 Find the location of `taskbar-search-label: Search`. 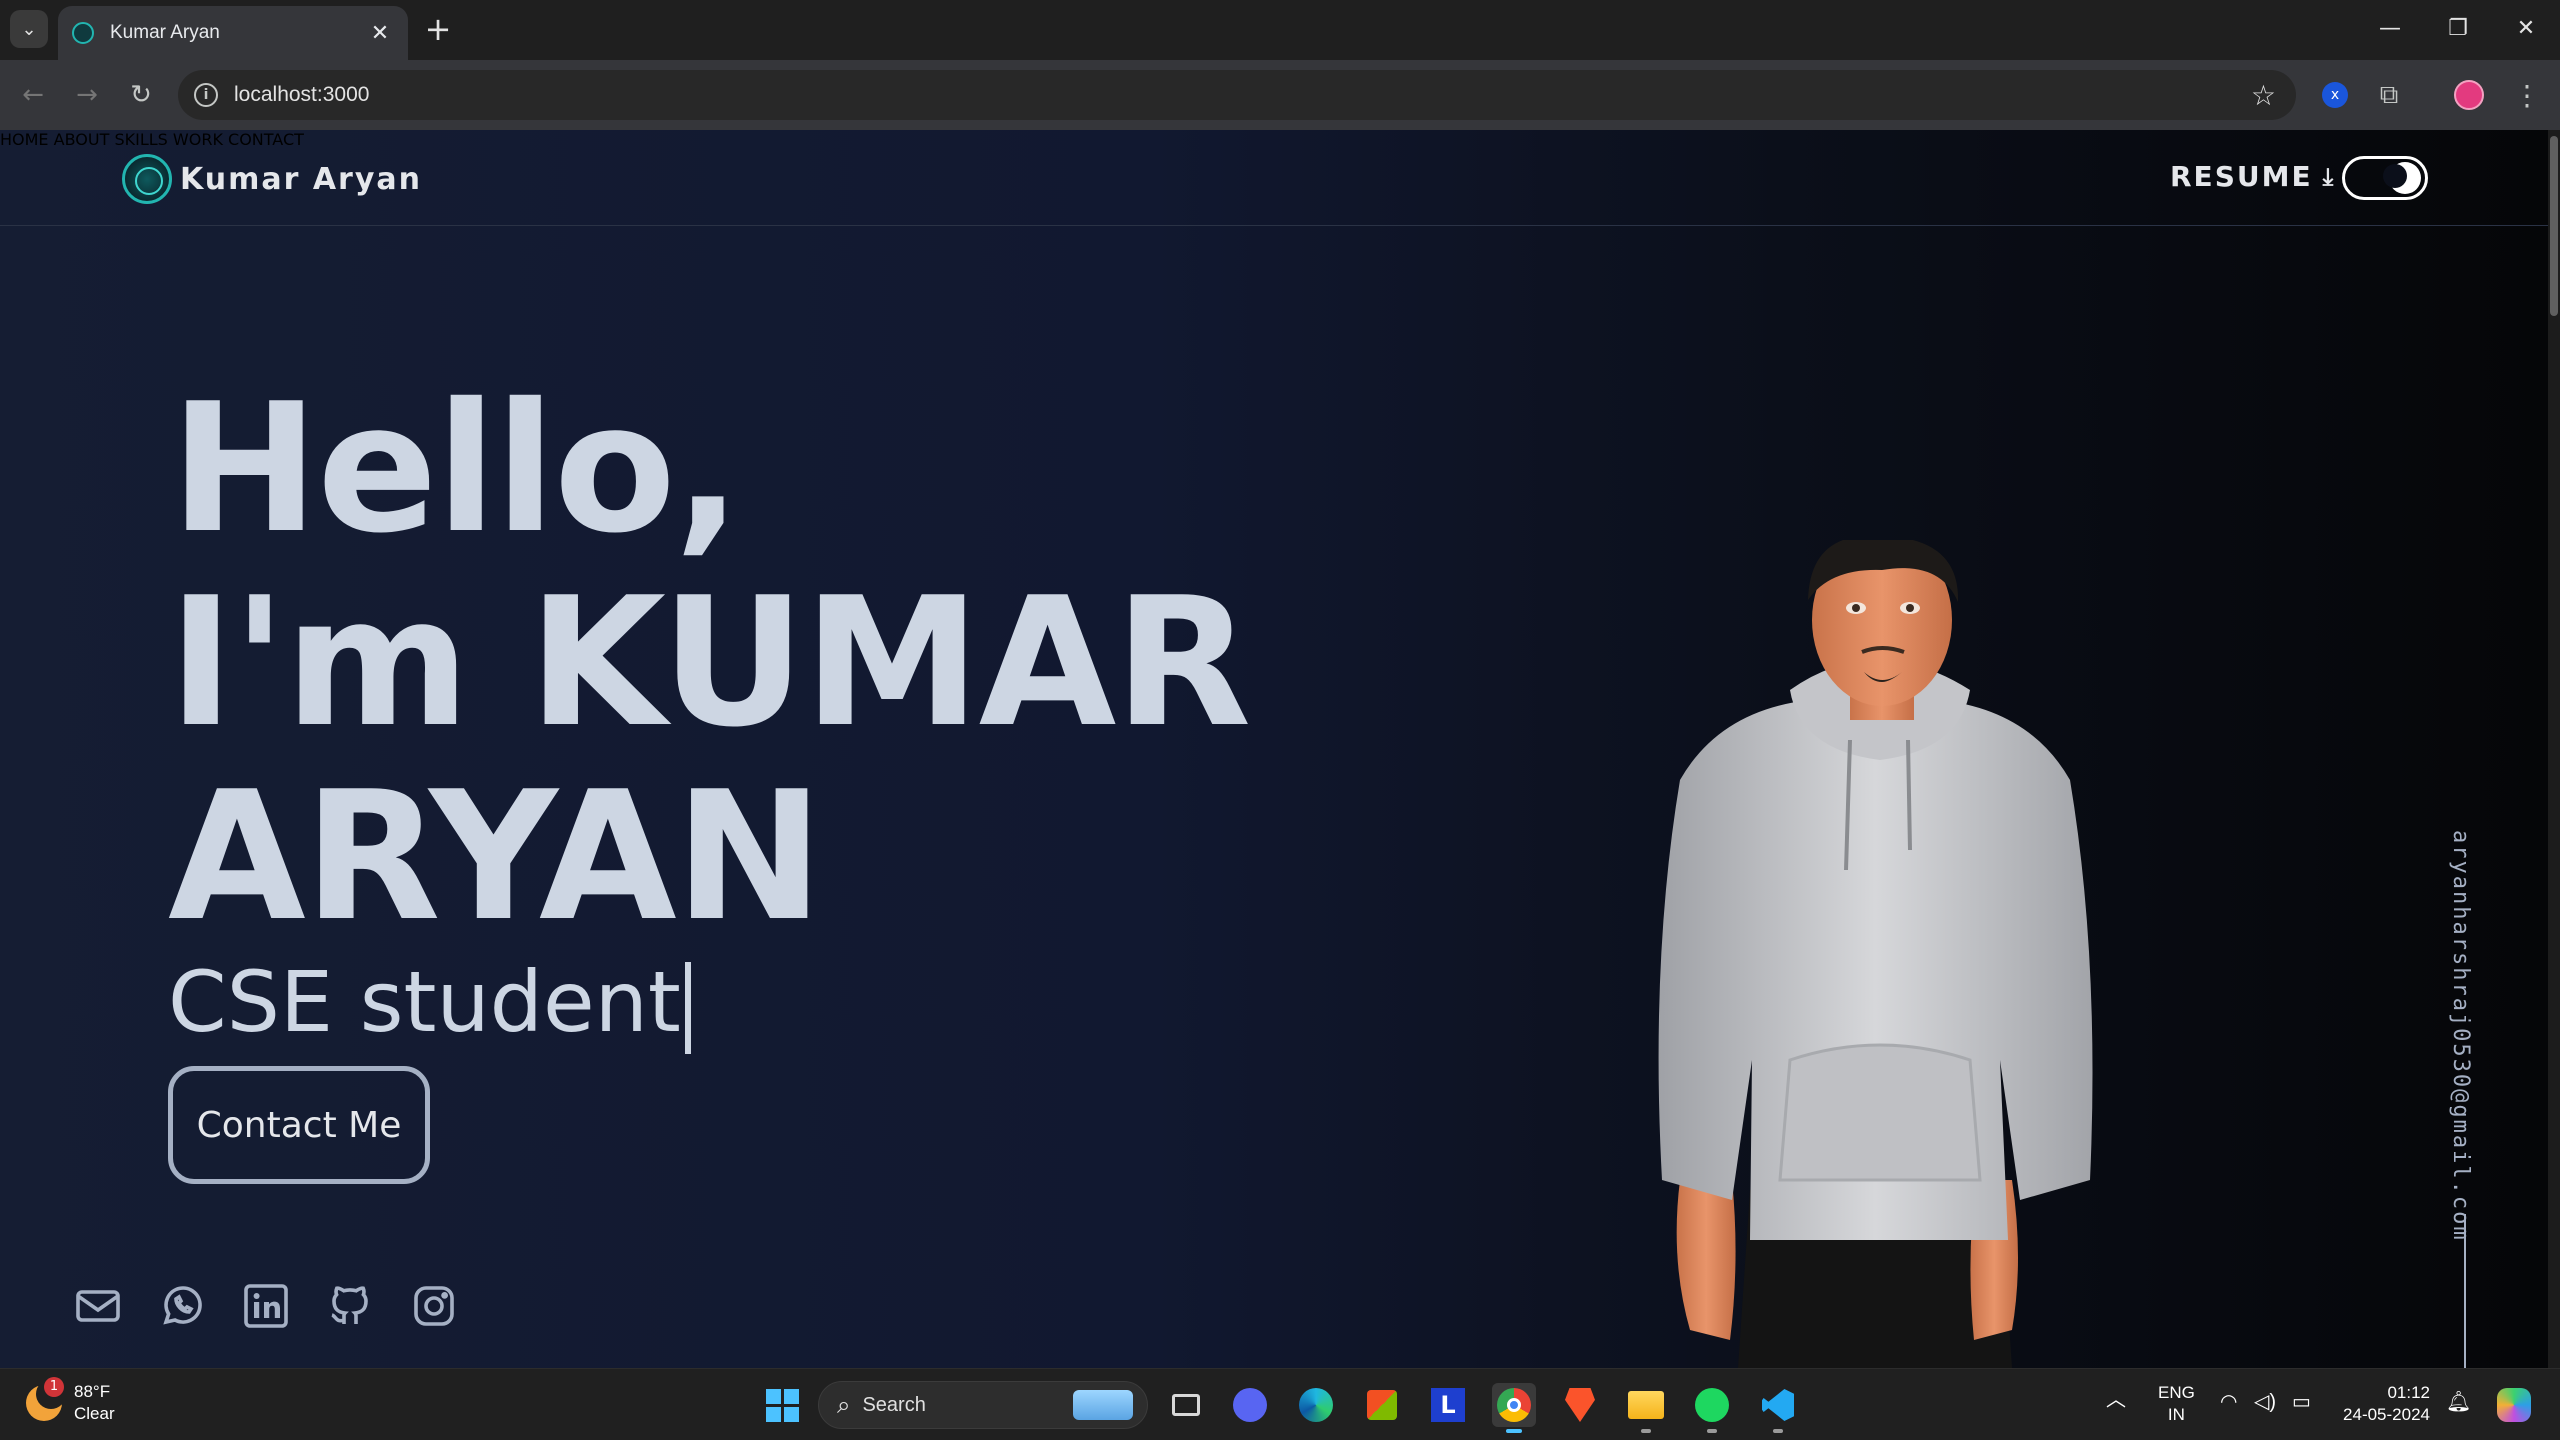

taskbar-search-label: Search is located at coordinates (894, 1404).